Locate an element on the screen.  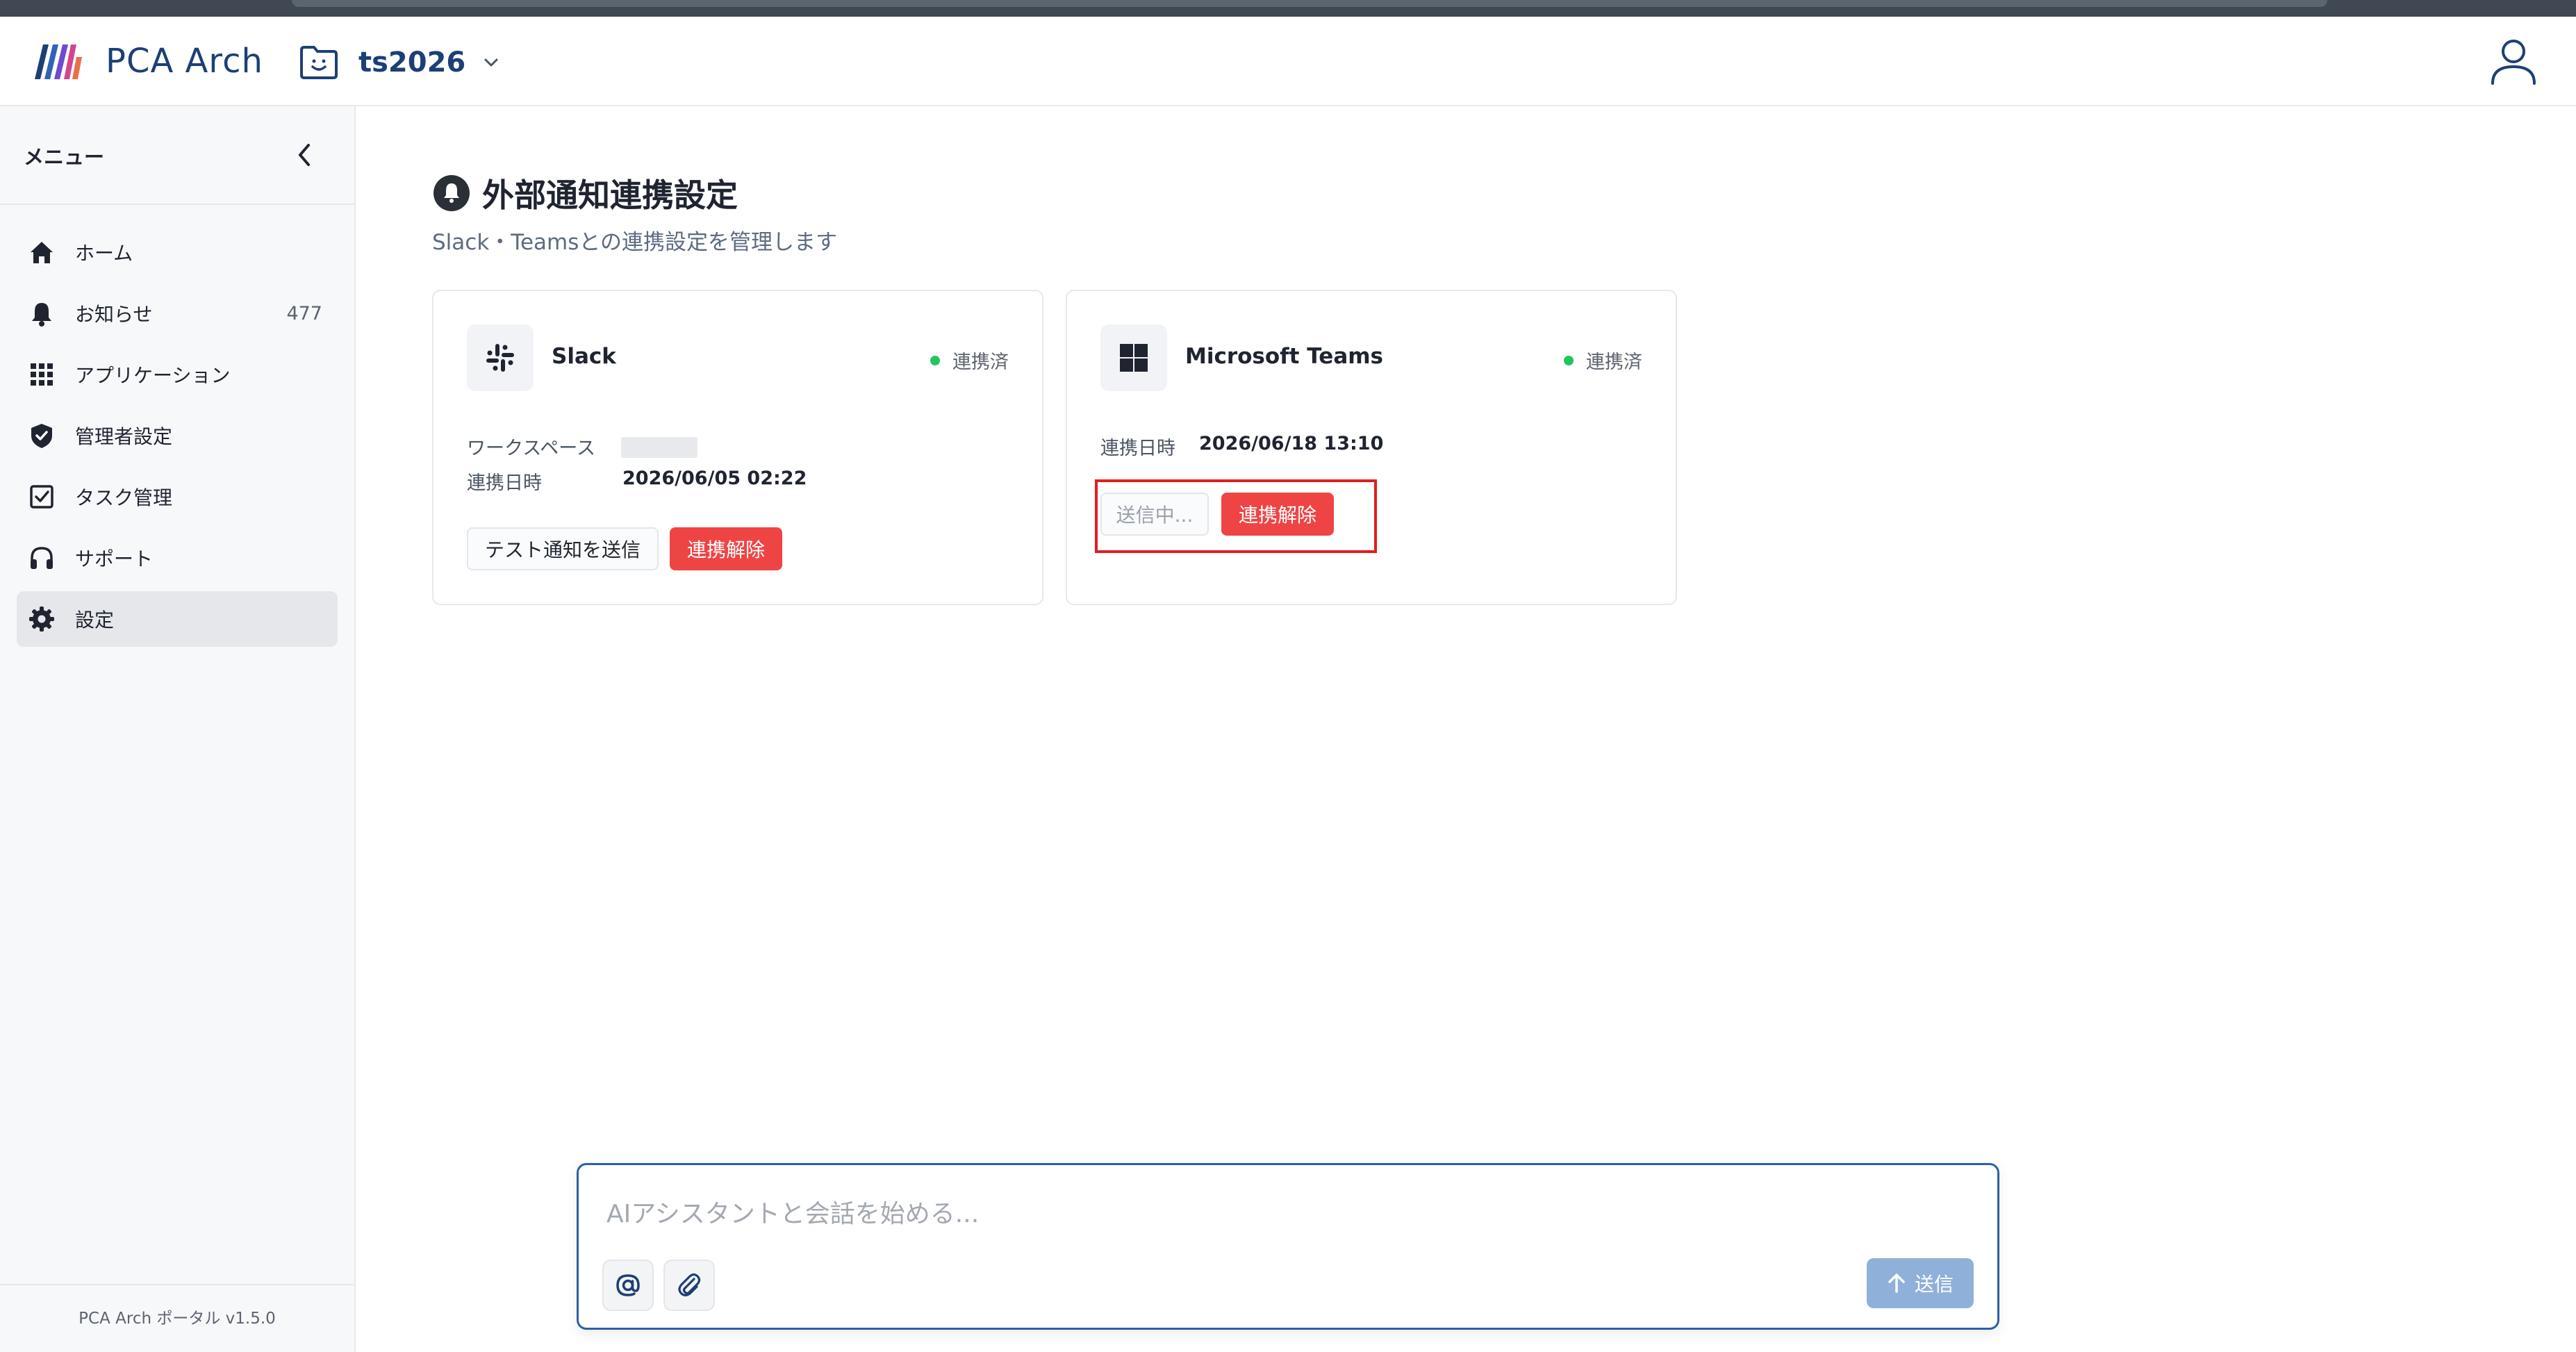
user-account-button is located at coordinates (2513, 63).